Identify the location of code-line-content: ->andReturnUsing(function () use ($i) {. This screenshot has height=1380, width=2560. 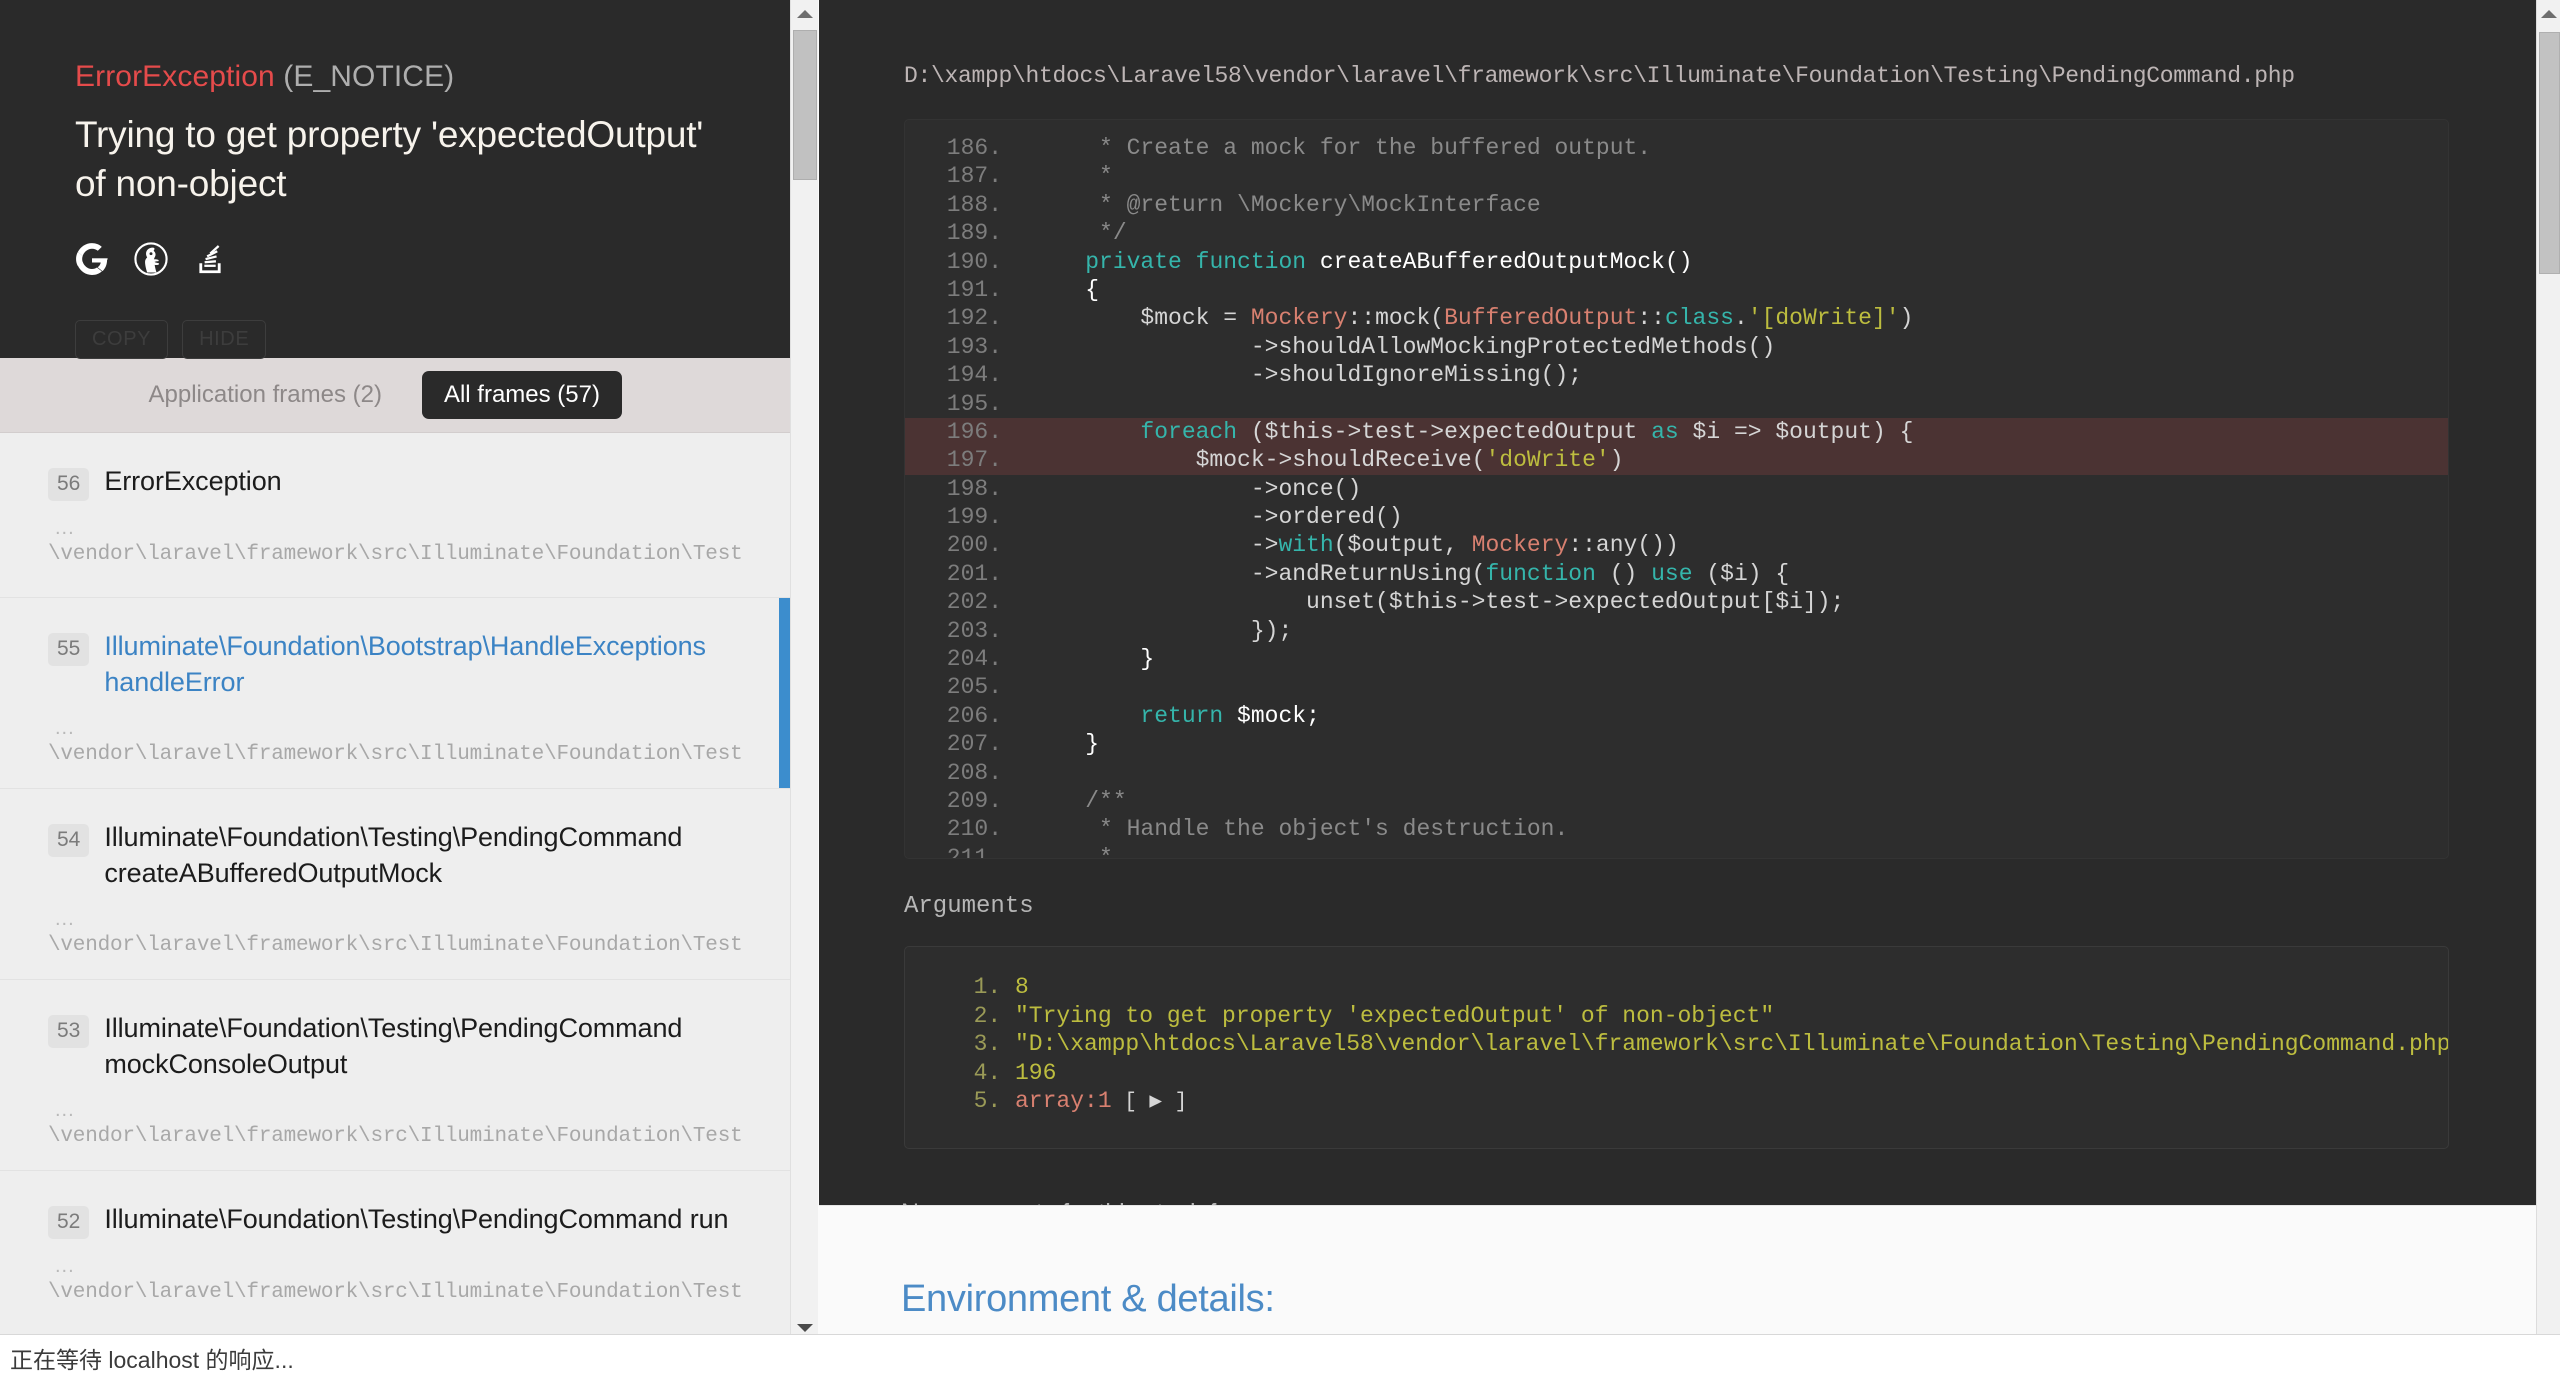
(1410, 573).